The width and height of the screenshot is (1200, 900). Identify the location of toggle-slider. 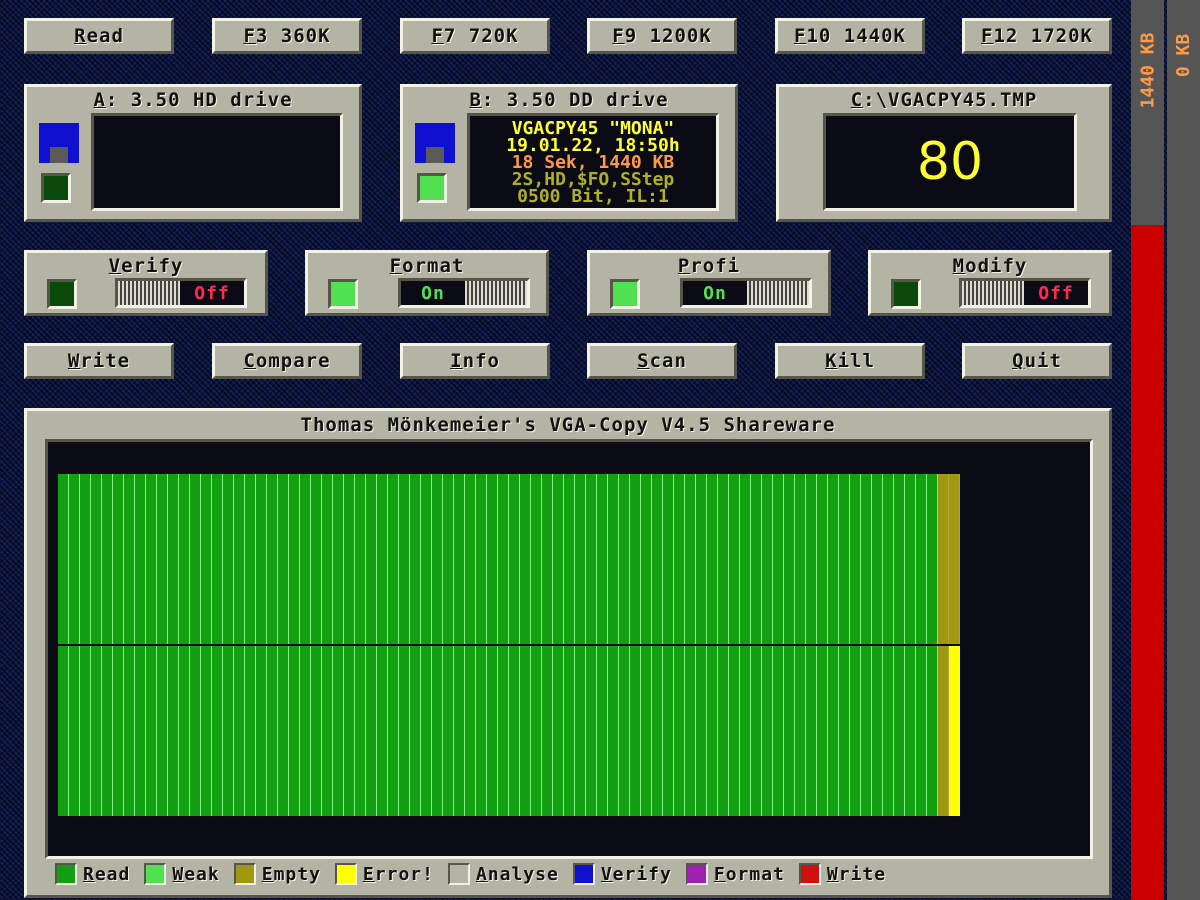
(993, 293).